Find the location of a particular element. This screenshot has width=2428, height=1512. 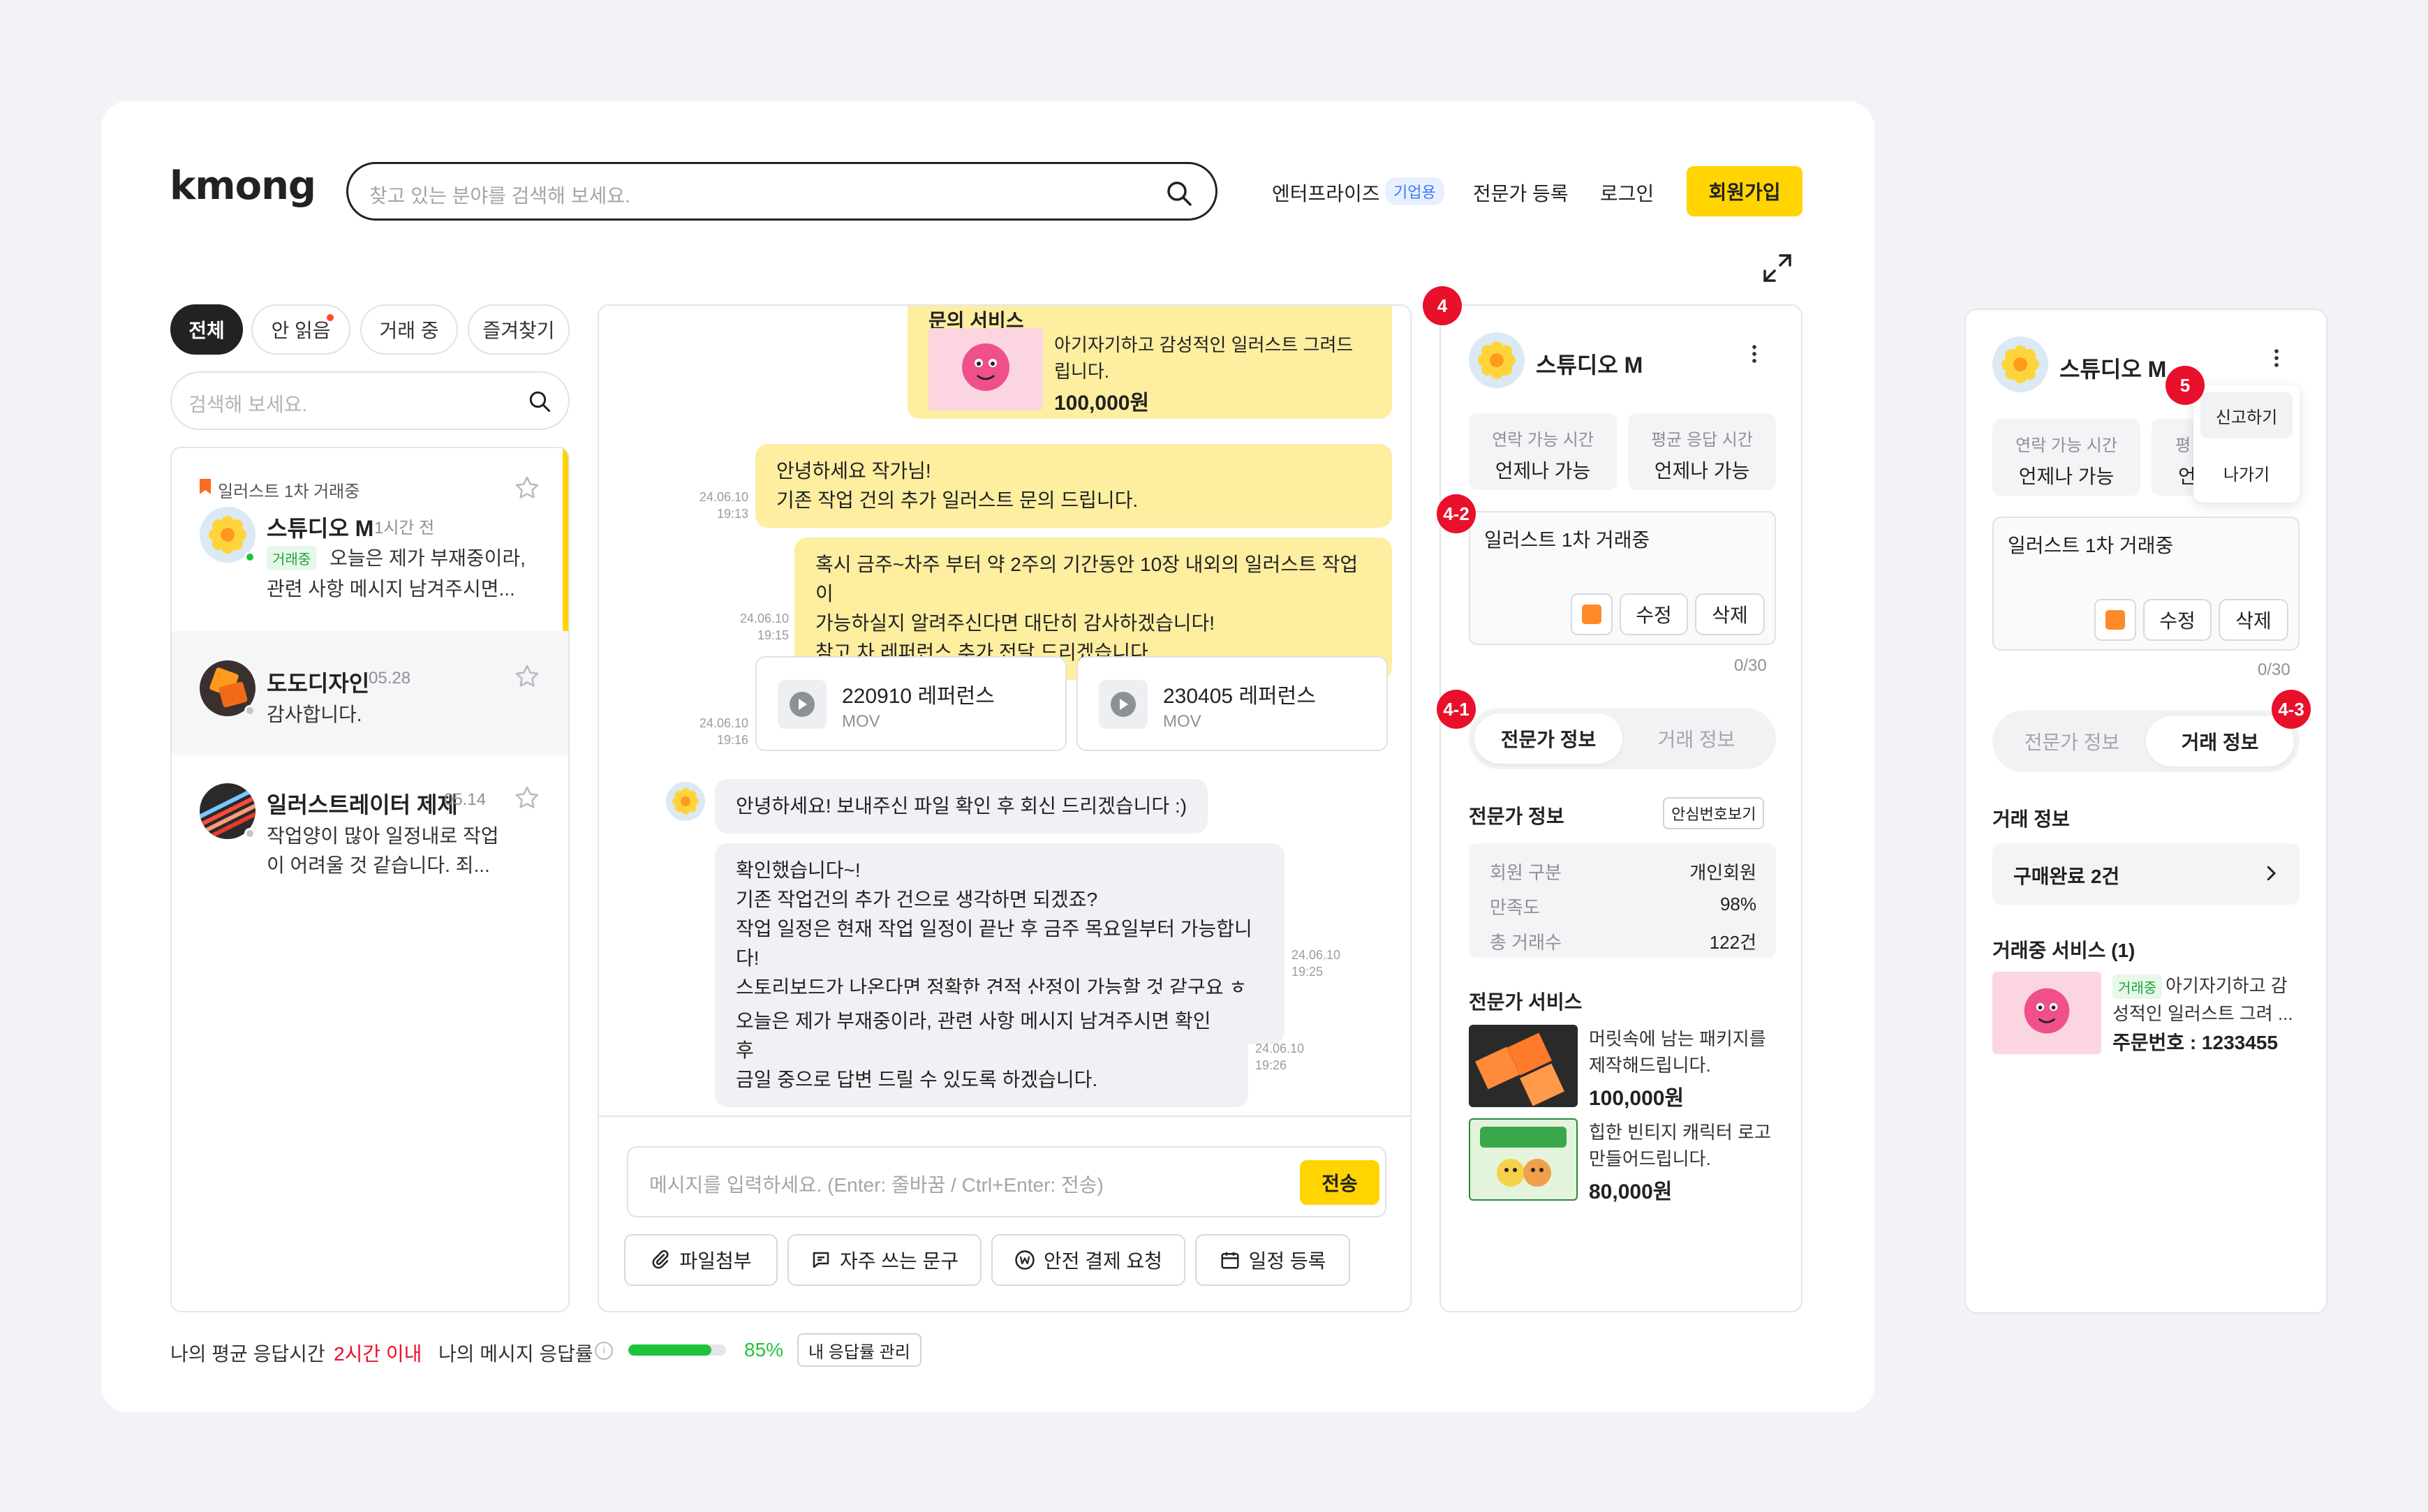

kmong-logo: kmong is located at coordinates (243, 186).